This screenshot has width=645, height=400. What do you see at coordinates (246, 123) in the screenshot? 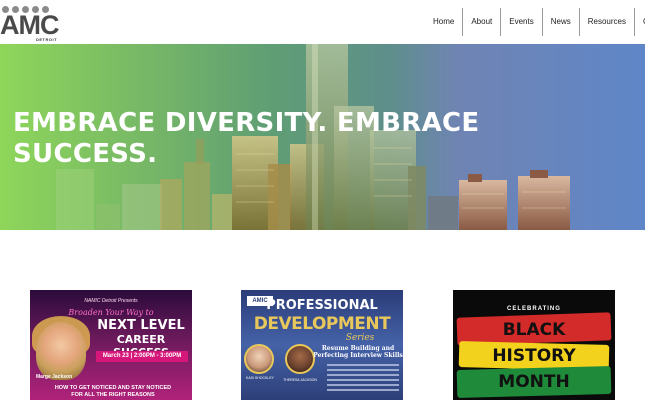
I see `hero-headline-line1: EMBRACE DIVERSITY. EMBRACE` at bounding box center [246, 123].